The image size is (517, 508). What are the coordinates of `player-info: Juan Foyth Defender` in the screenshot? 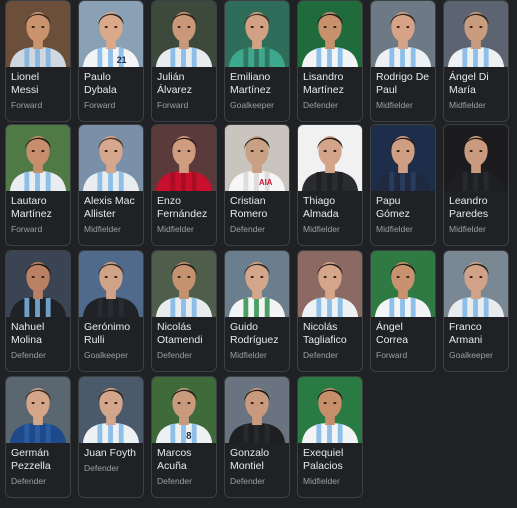 It's located at (111, 458).